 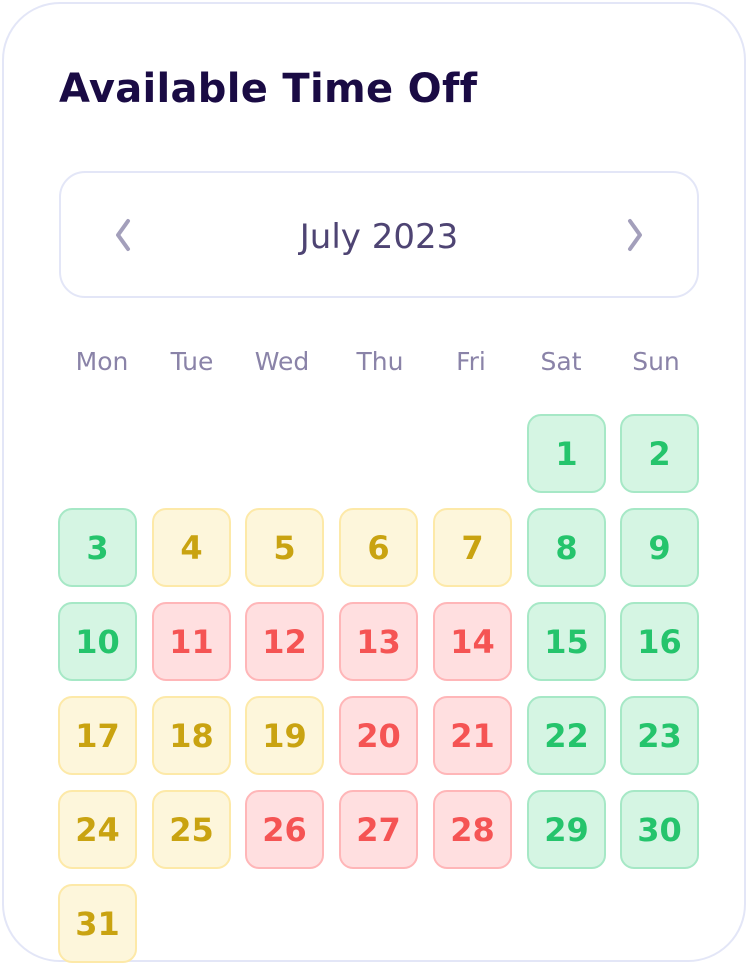 What do you see at coordinates (472, 547) in the screenshot?
I see `calendar-day-limited: 7` at bounding box center [472, 547].